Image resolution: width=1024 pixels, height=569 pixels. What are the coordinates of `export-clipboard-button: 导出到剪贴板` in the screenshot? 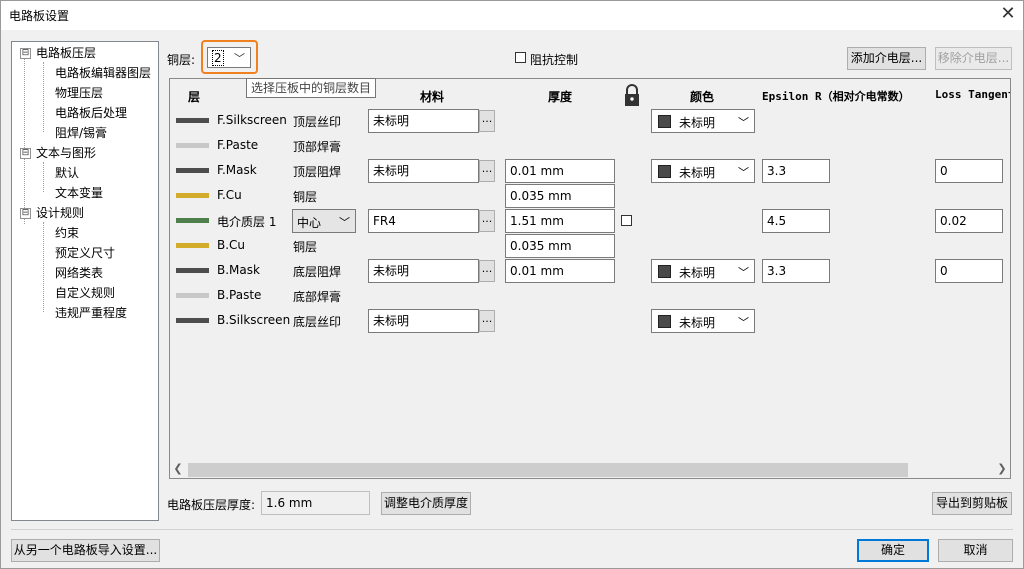 It's located at (972, 503).